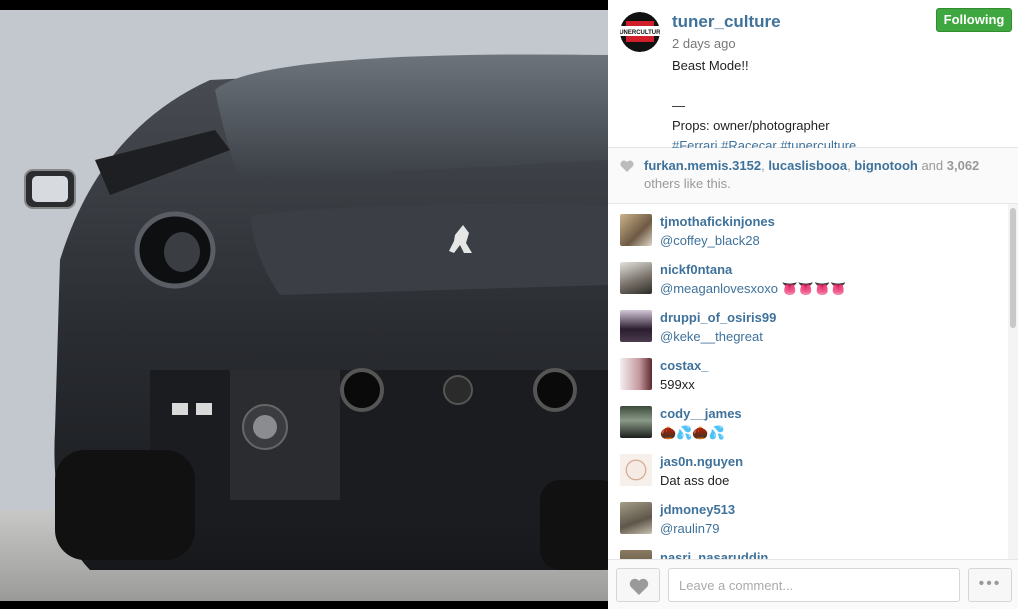 Image resolution: width=1018 pixels, height=609 pixels. What do you see at coordinates (990, 585) in the screenshot?
I see `more-options-button: •••` at bounding box center [990, 585].